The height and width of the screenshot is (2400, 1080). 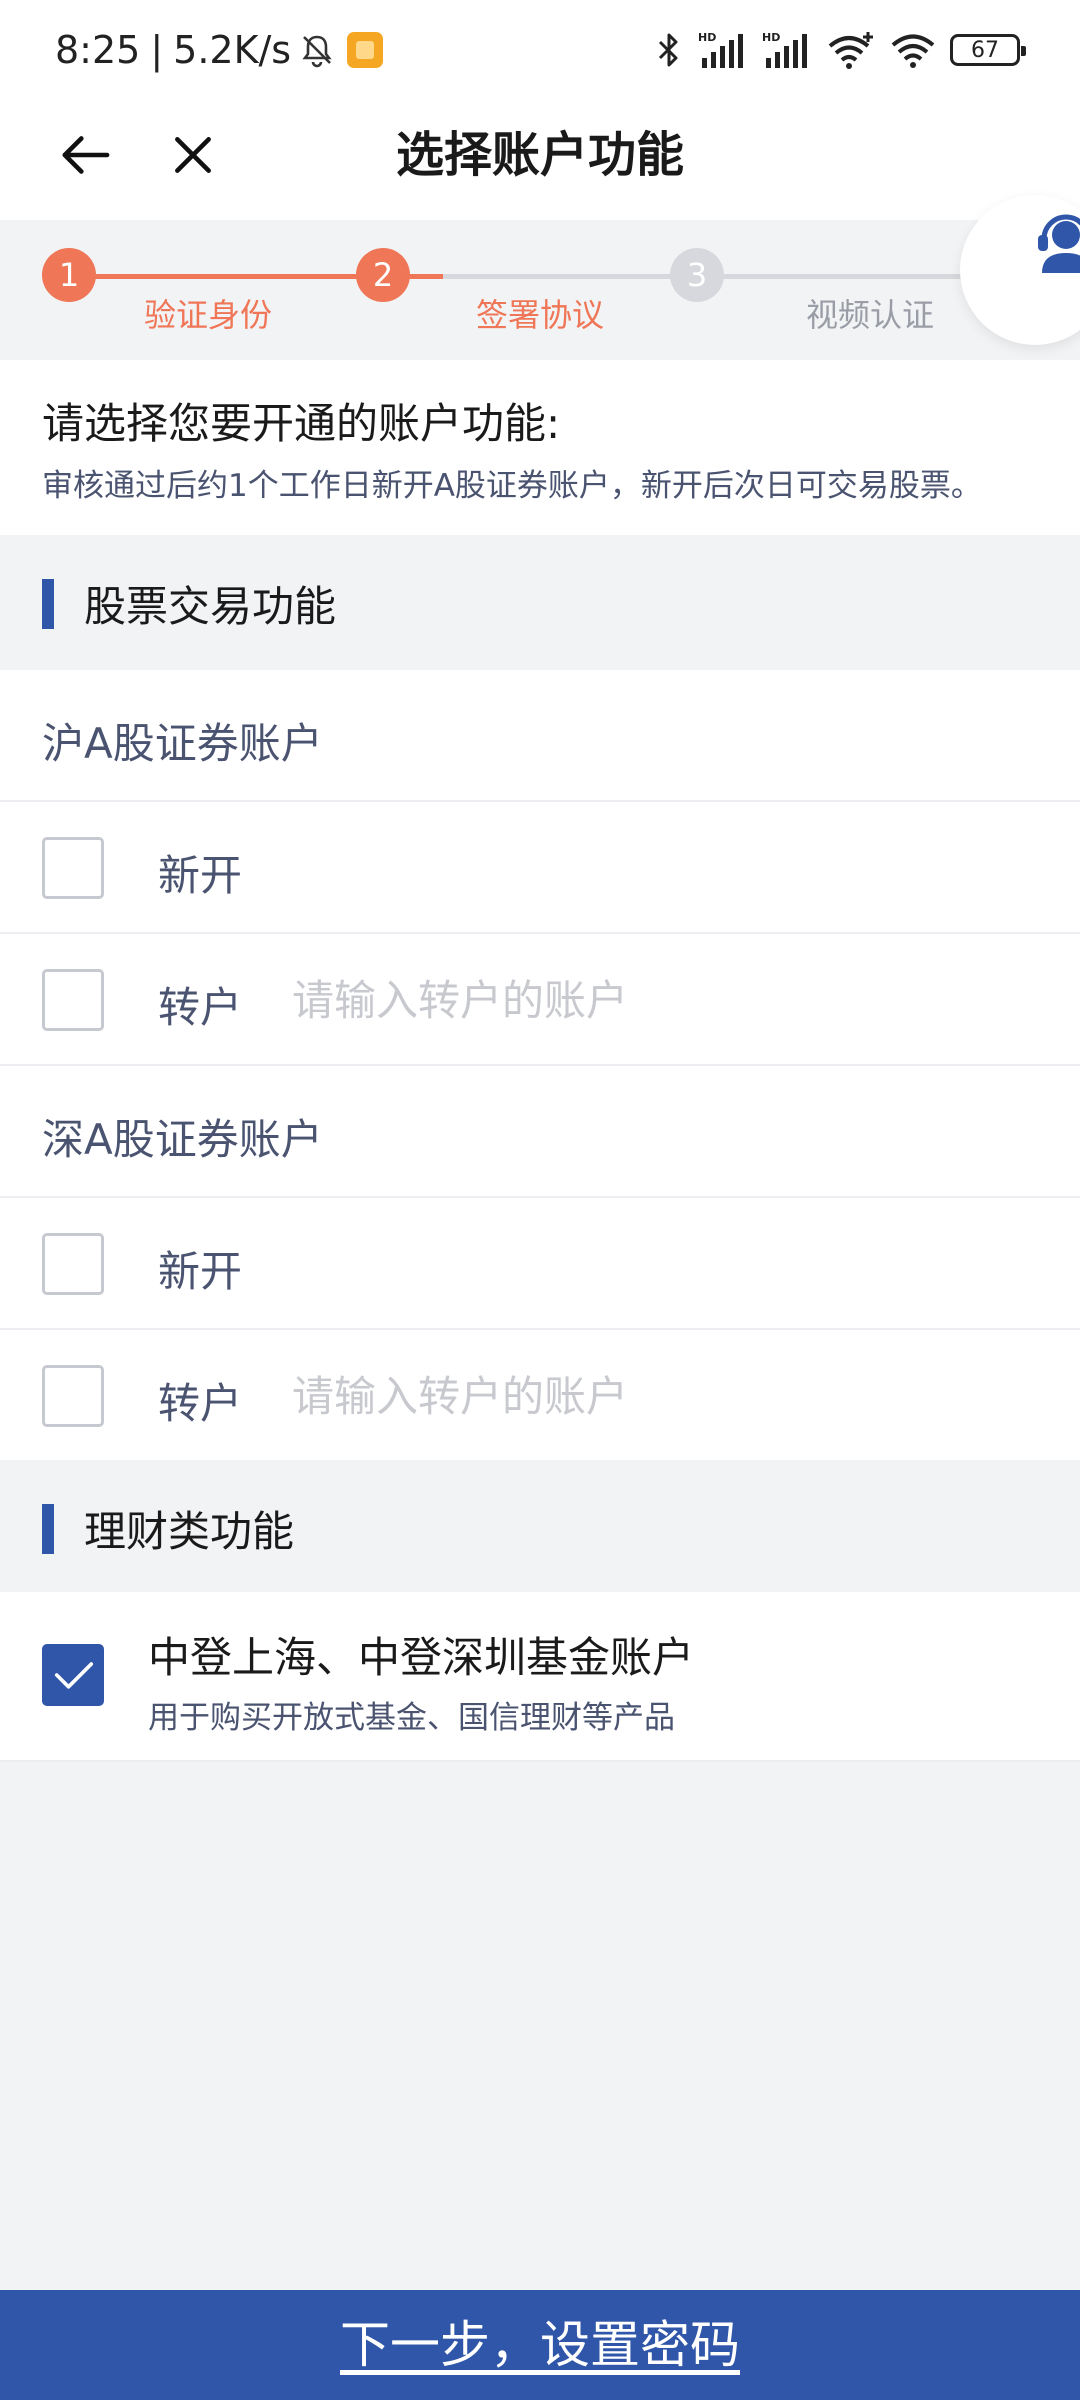 I want to click on sh-transfer-label: 转户, so click(x=200, y=1007).